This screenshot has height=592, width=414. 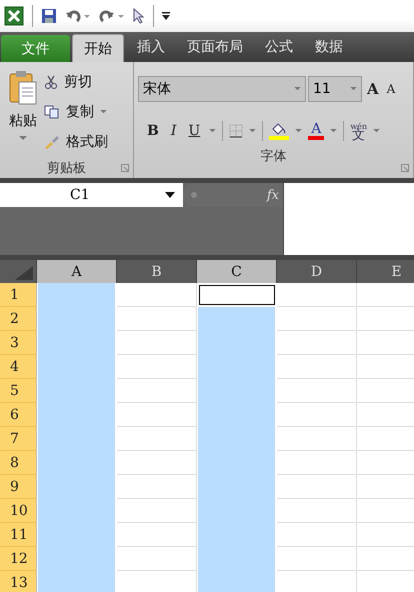 I want to click on phonetic-button: wén 文, so click(x=359, y=131).